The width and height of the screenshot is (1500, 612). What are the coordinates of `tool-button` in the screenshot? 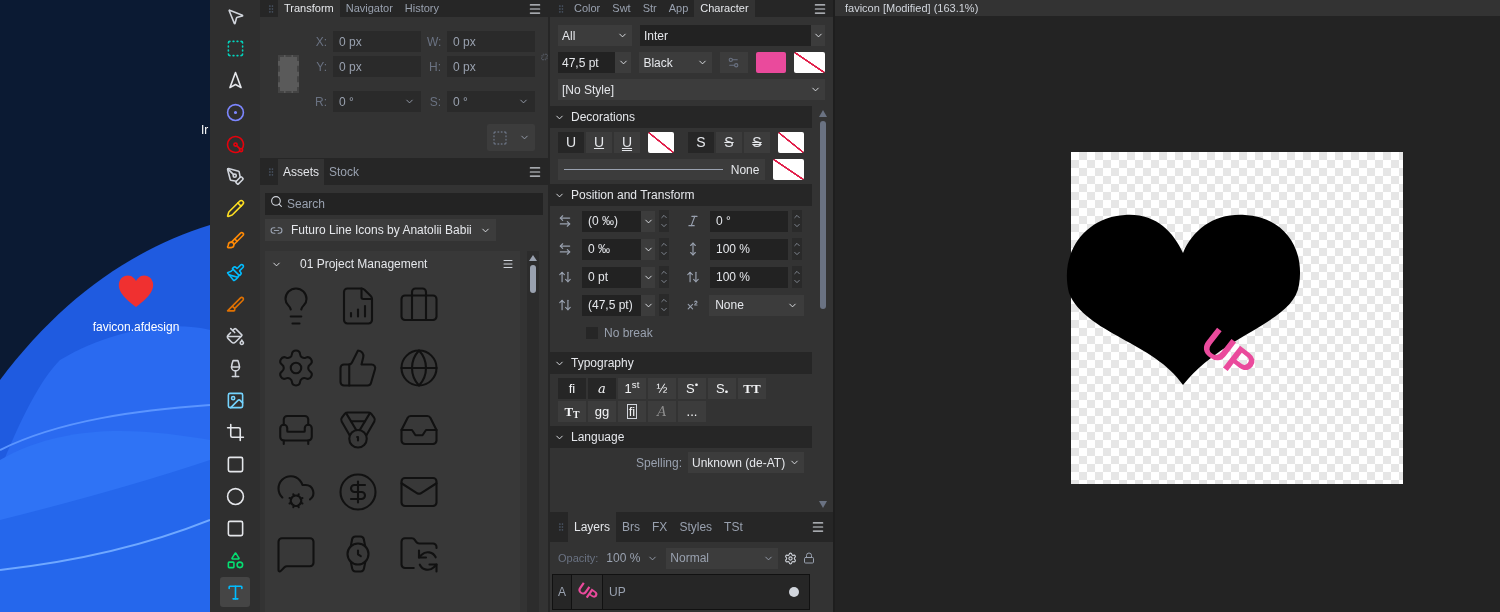 It's located at (235, 592).